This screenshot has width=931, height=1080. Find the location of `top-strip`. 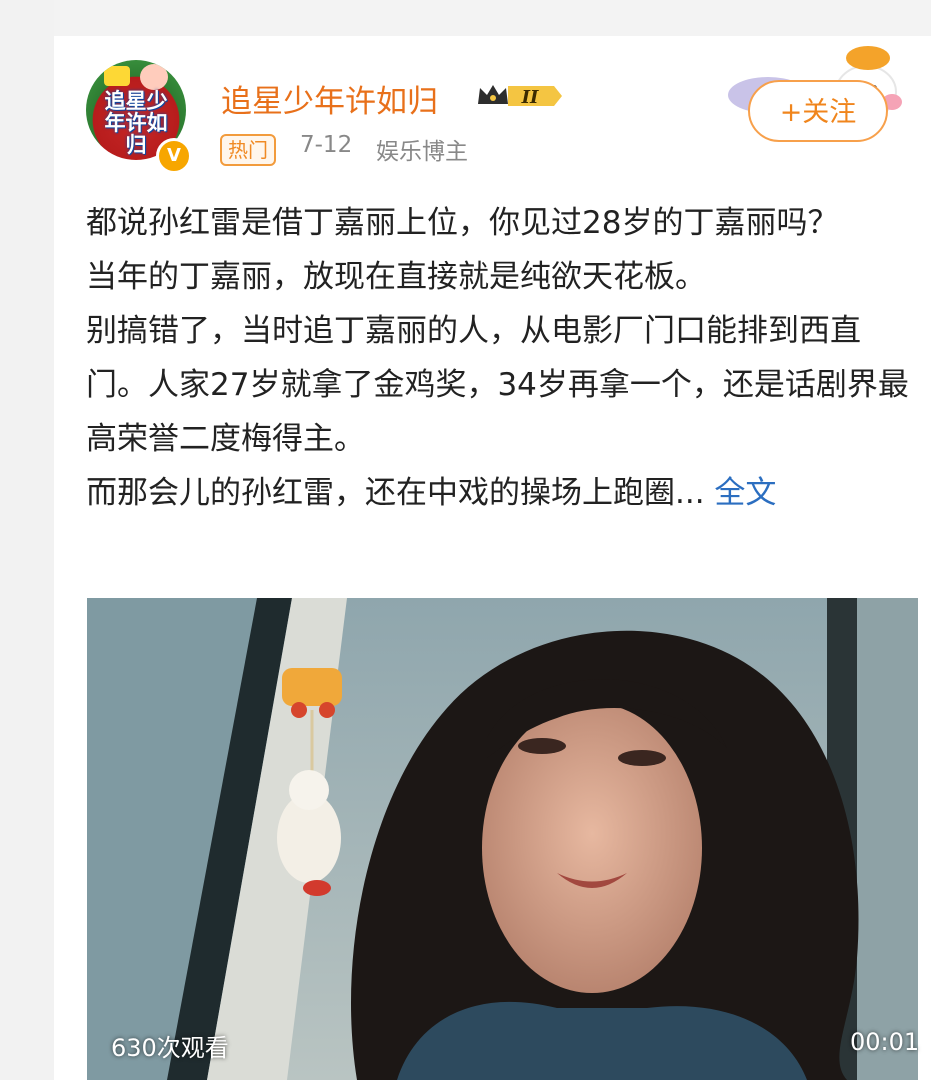

top-strip is located at coordinates (492, 18).